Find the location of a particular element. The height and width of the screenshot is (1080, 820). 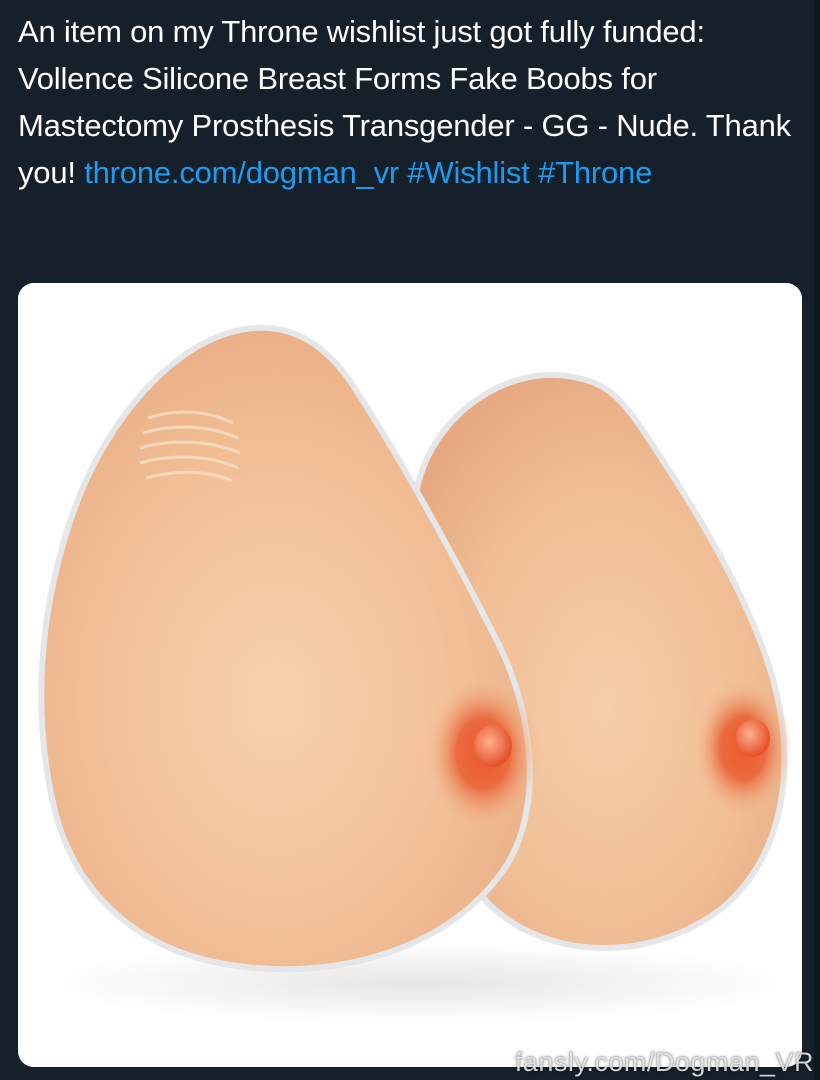

watermark: fansly.com/Dogman_VR is located at coordinates (664, 1062).